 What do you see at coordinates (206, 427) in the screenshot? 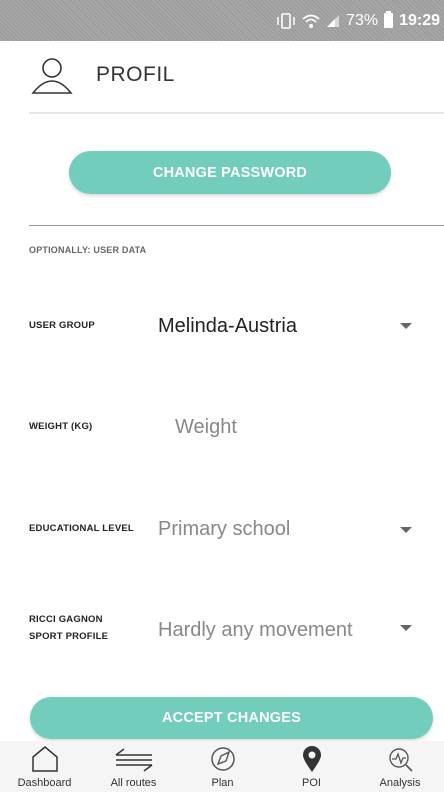
I see `weight-input: Weight` at bounding box center [206, 427].